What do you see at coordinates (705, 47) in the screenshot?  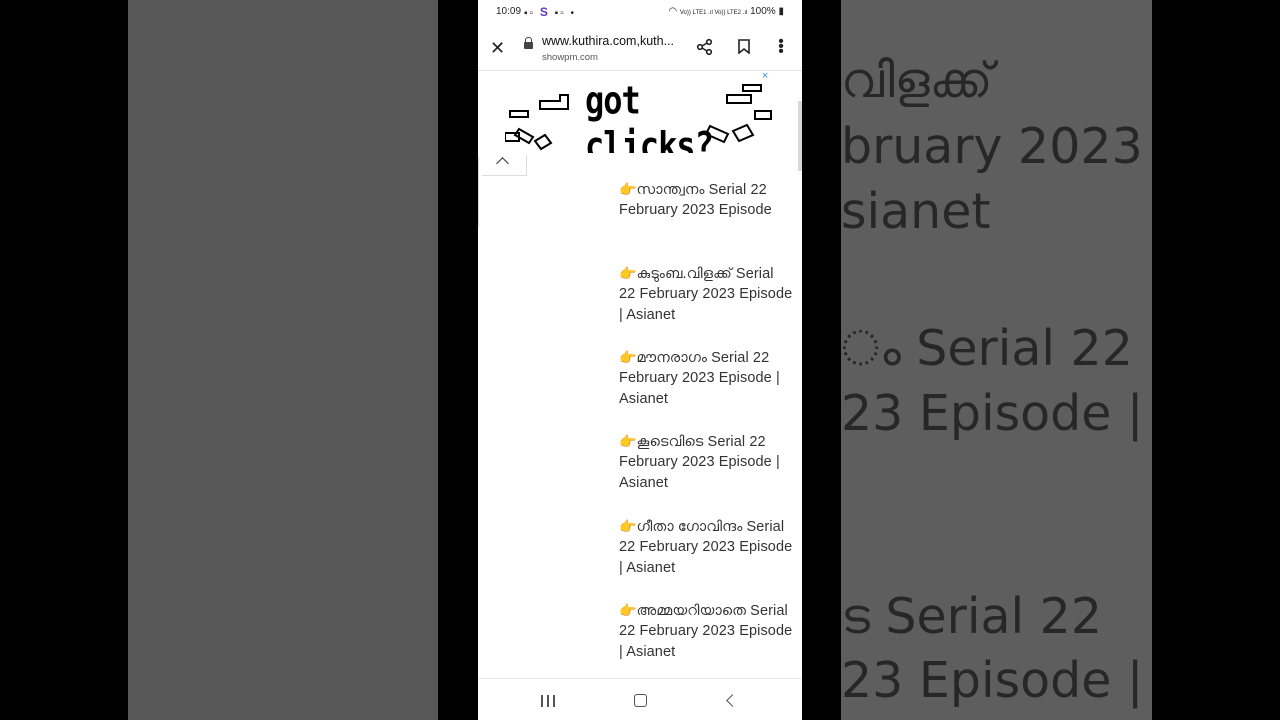 I see `share-icon` at bounding box center [705, 47].